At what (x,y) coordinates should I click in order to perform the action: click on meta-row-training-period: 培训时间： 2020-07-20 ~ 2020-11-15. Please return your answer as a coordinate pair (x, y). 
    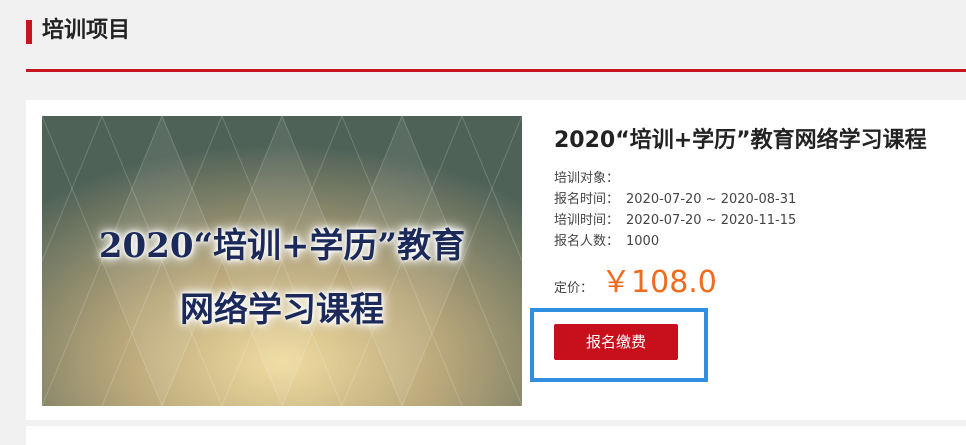
    Looking at the image, I should click on (754, 220).